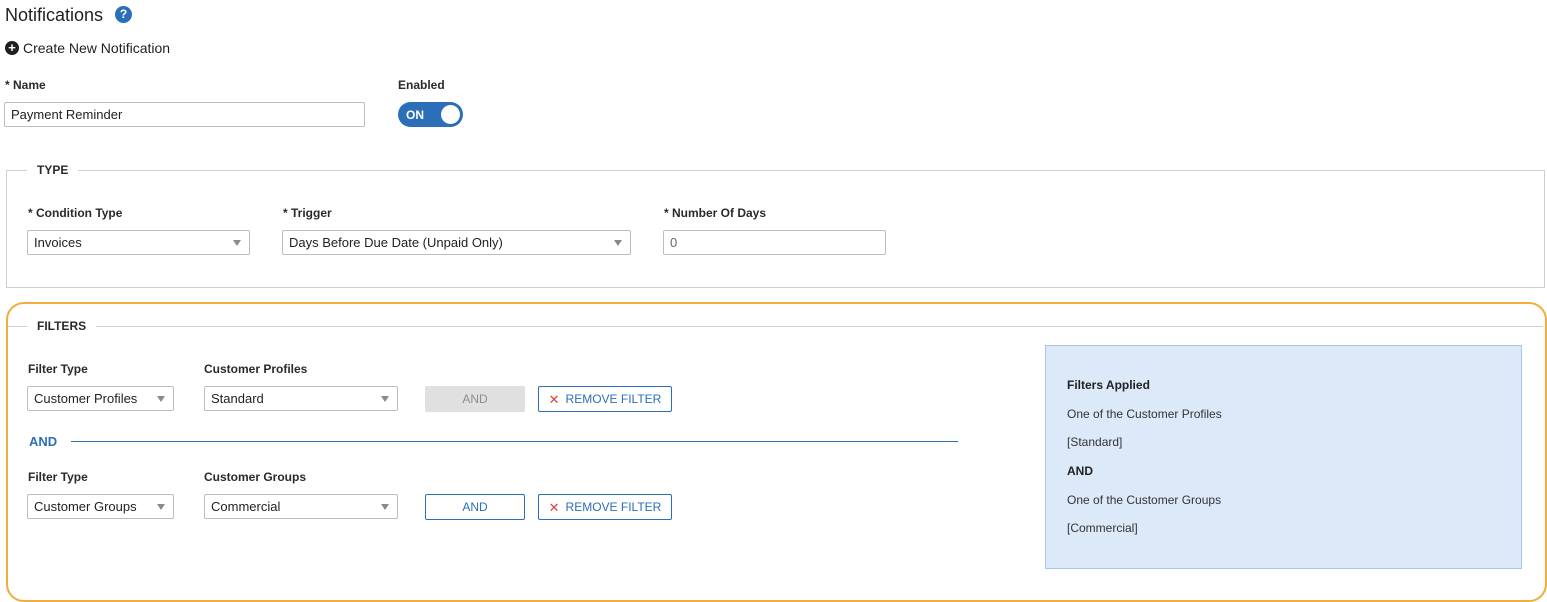 This screenshot has width=1547, height=602. What do you see at coordinates (514, 441) in the screenshot?
I see `and-separator-line` at bounding box center [514, 441].